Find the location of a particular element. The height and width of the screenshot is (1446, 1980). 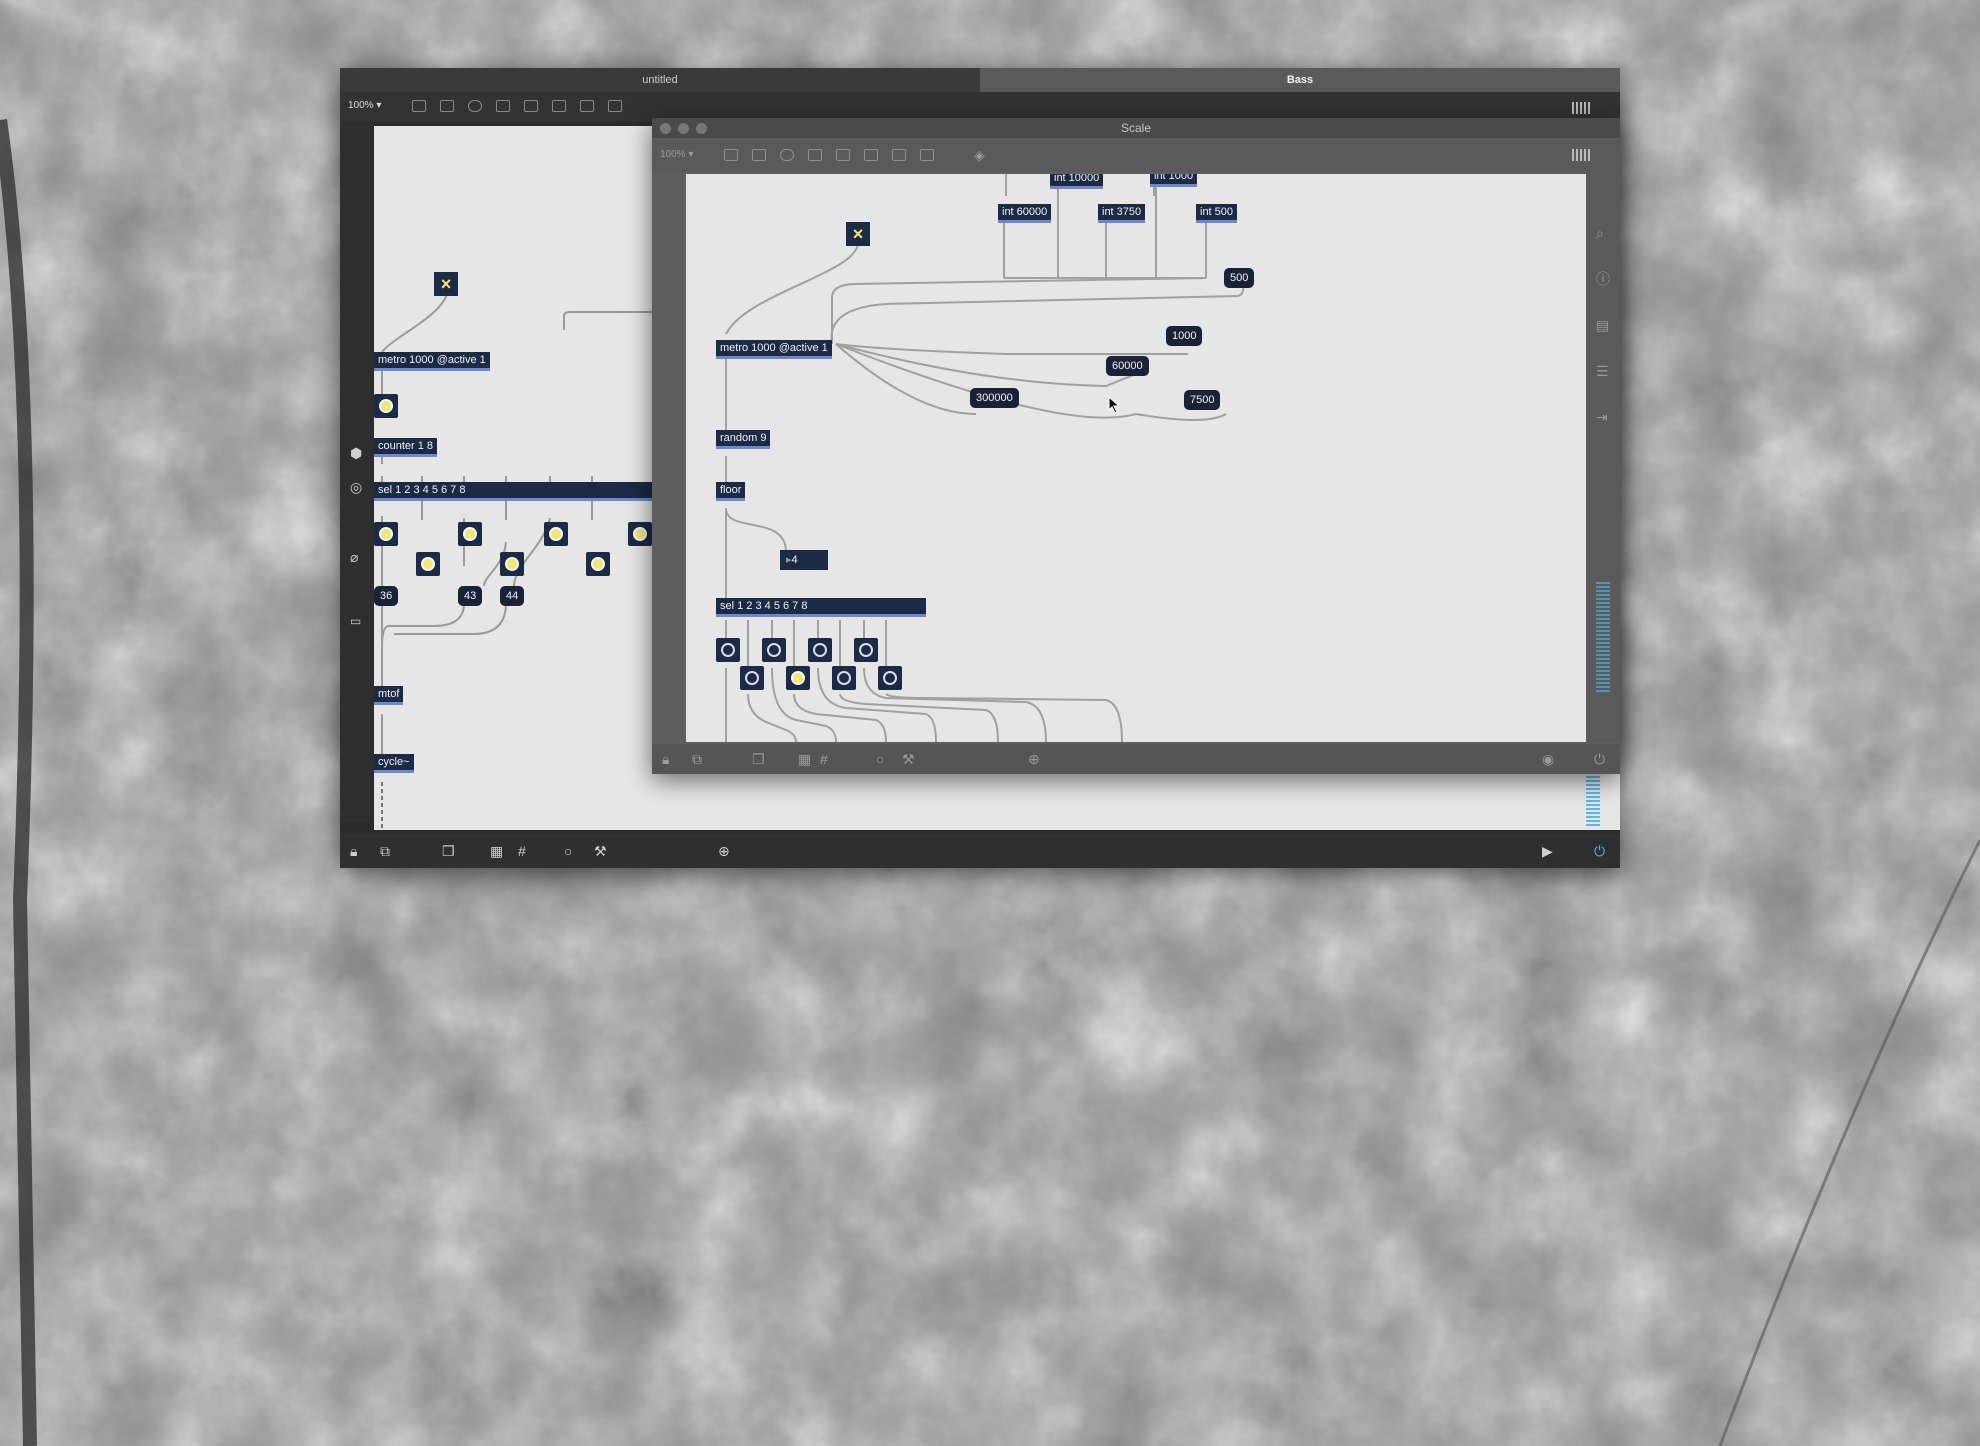

mouse-cursor is located at coordinates (1114, 405).